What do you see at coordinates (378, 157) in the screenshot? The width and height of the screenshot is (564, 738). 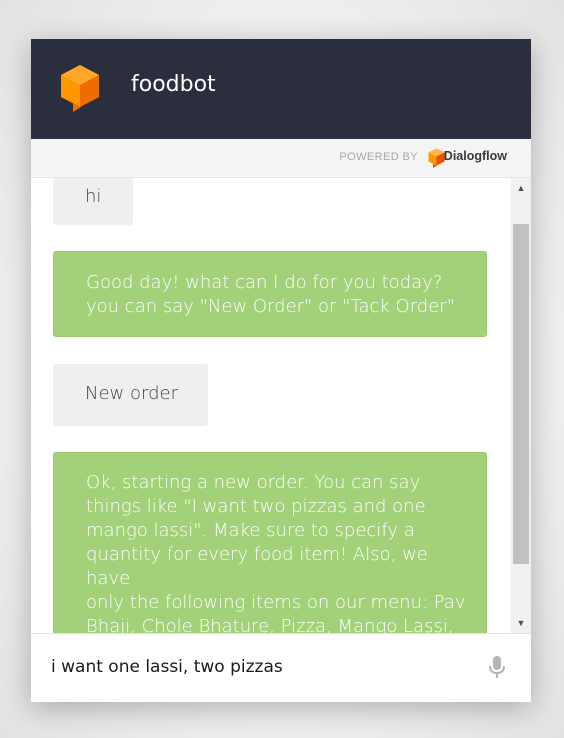 I see `powered-by-label: POWERED BY` at bounding box center [378, 157].